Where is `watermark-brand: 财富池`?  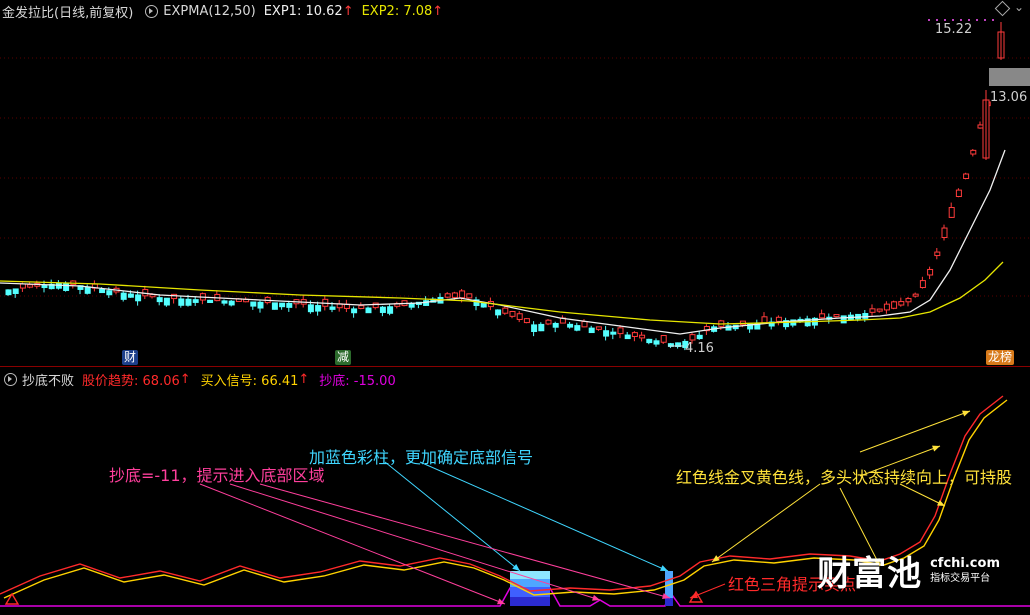 watermark-brand: 财富池 is located at coordinates (870, 574).